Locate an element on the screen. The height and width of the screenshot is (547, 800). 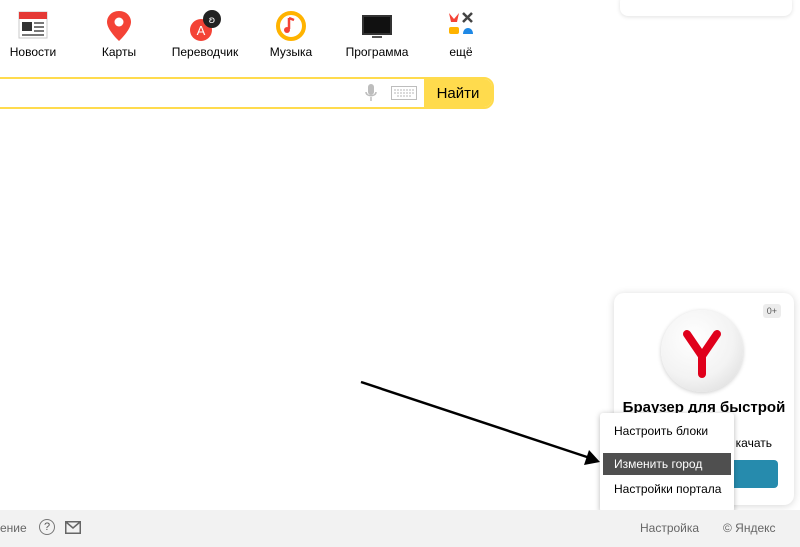
service-label: Карты is located at coordinates (119, 52).